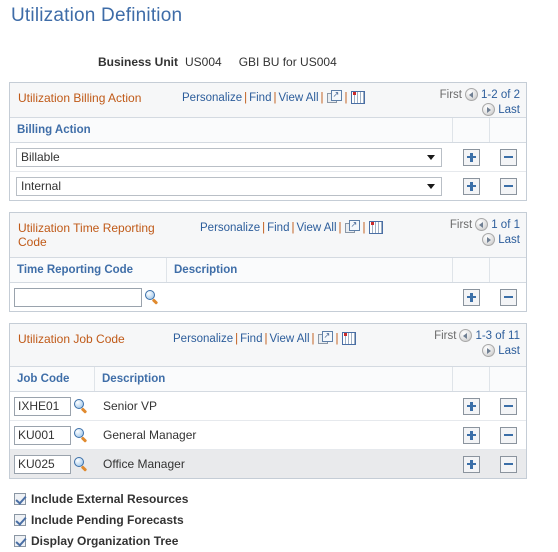 Image resolution: width=558 pixels, height=552 pixels. What do you see at coordinates (310, 270) in the screenshot?
I see `column-header-description: Description` at bounding box center [310, 270].